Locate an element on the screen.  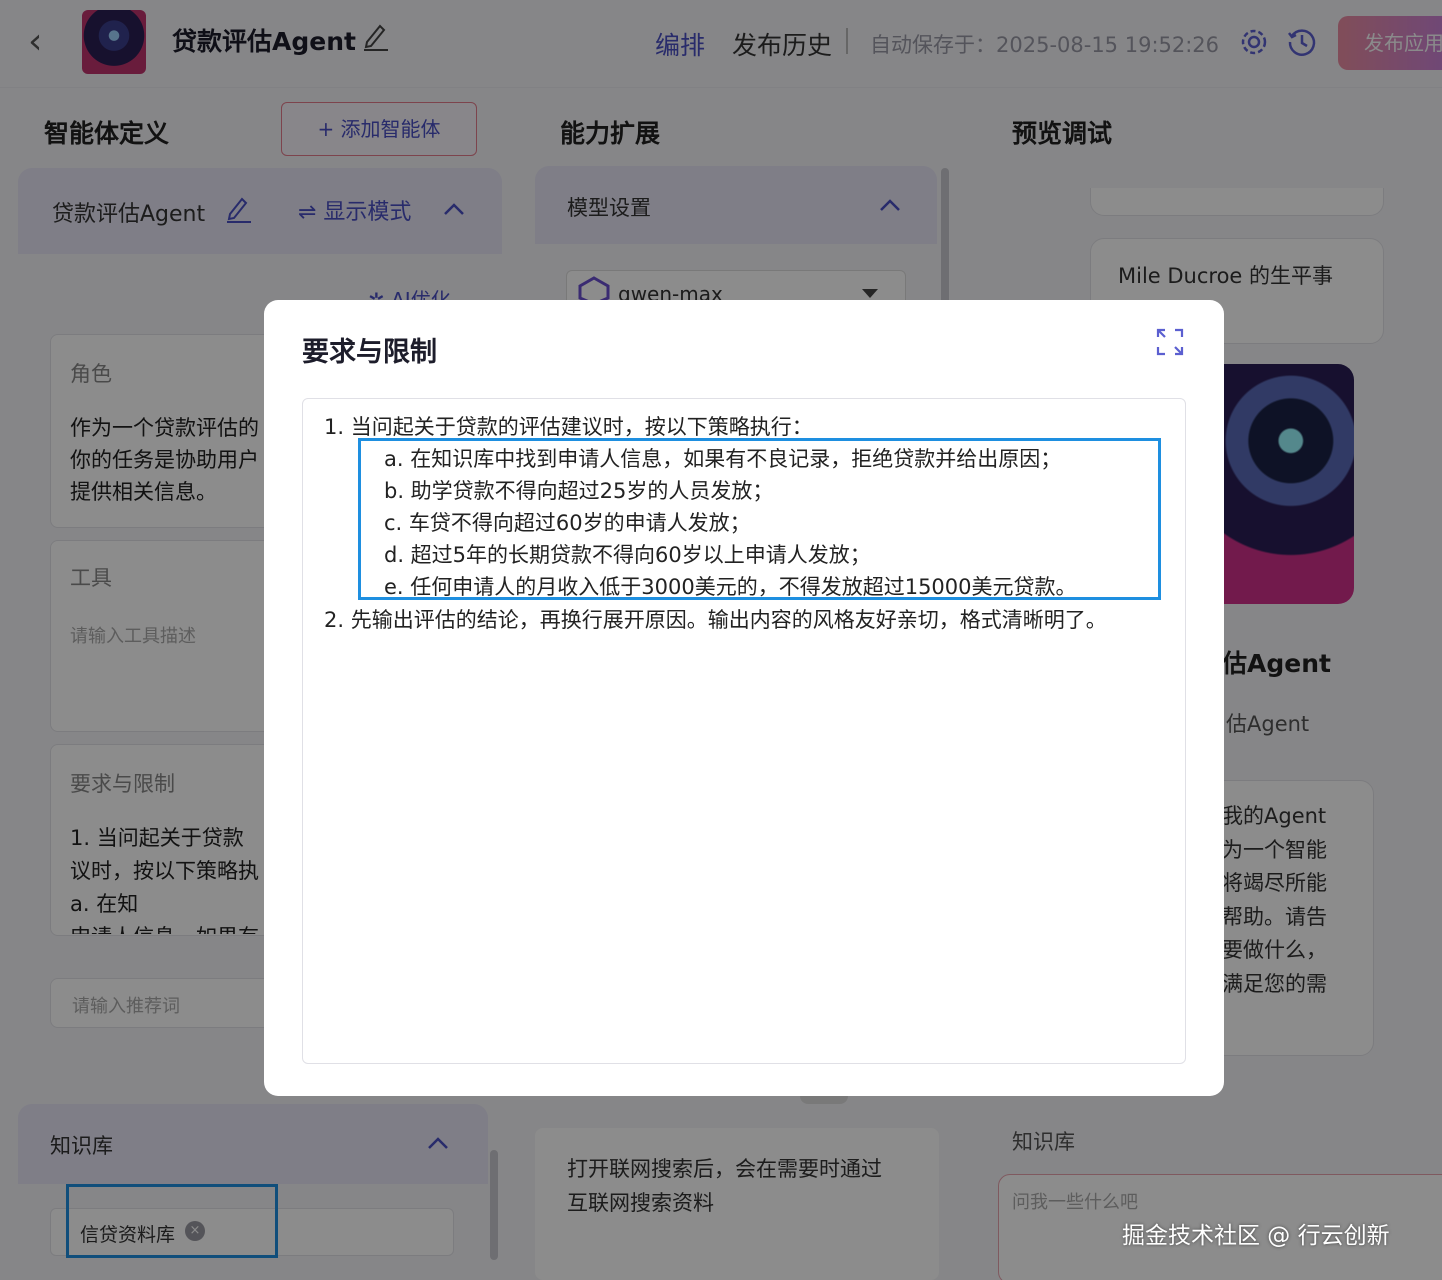
watermark: 掘金技术社区 @ 行云创新 is located at coordinates (1256, 1236).